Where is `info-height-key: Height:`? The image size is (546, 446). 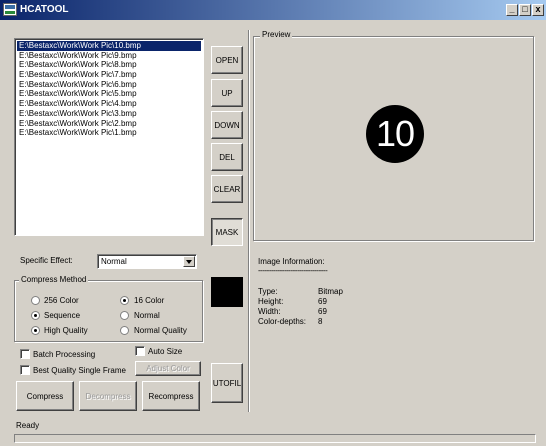
info-height-key: Height: is located at coordinates (271, 301).